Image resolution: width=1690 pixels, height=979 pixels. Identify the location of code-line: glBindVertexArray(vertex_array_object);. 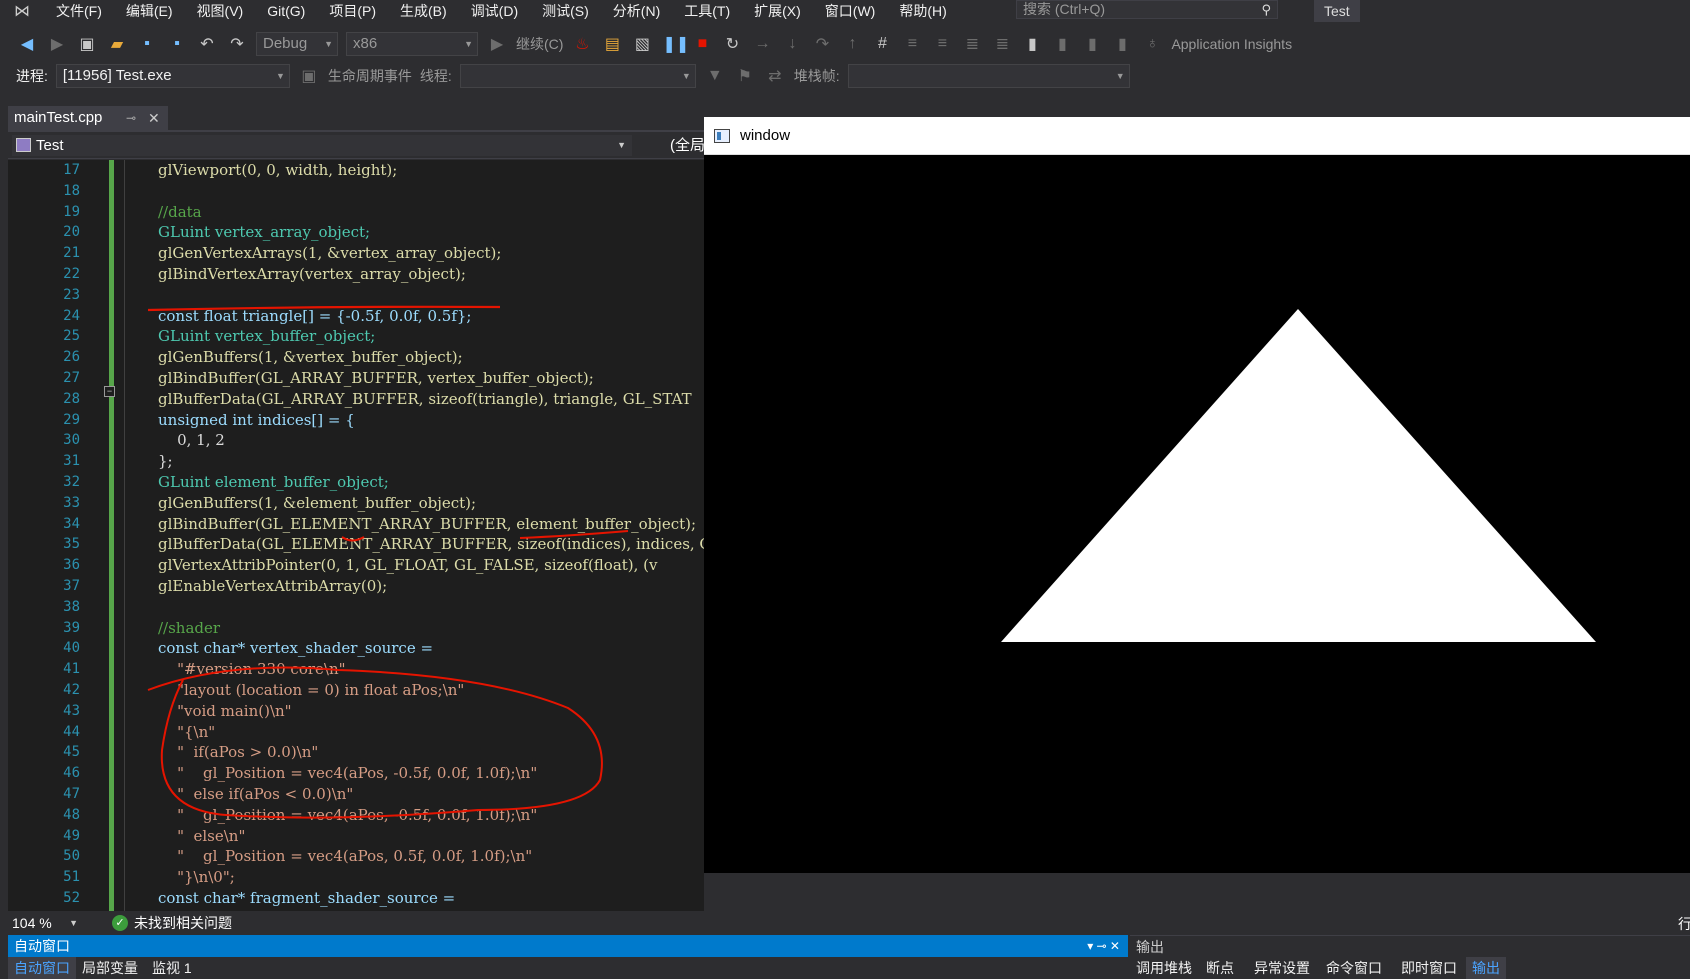
(312, 274).